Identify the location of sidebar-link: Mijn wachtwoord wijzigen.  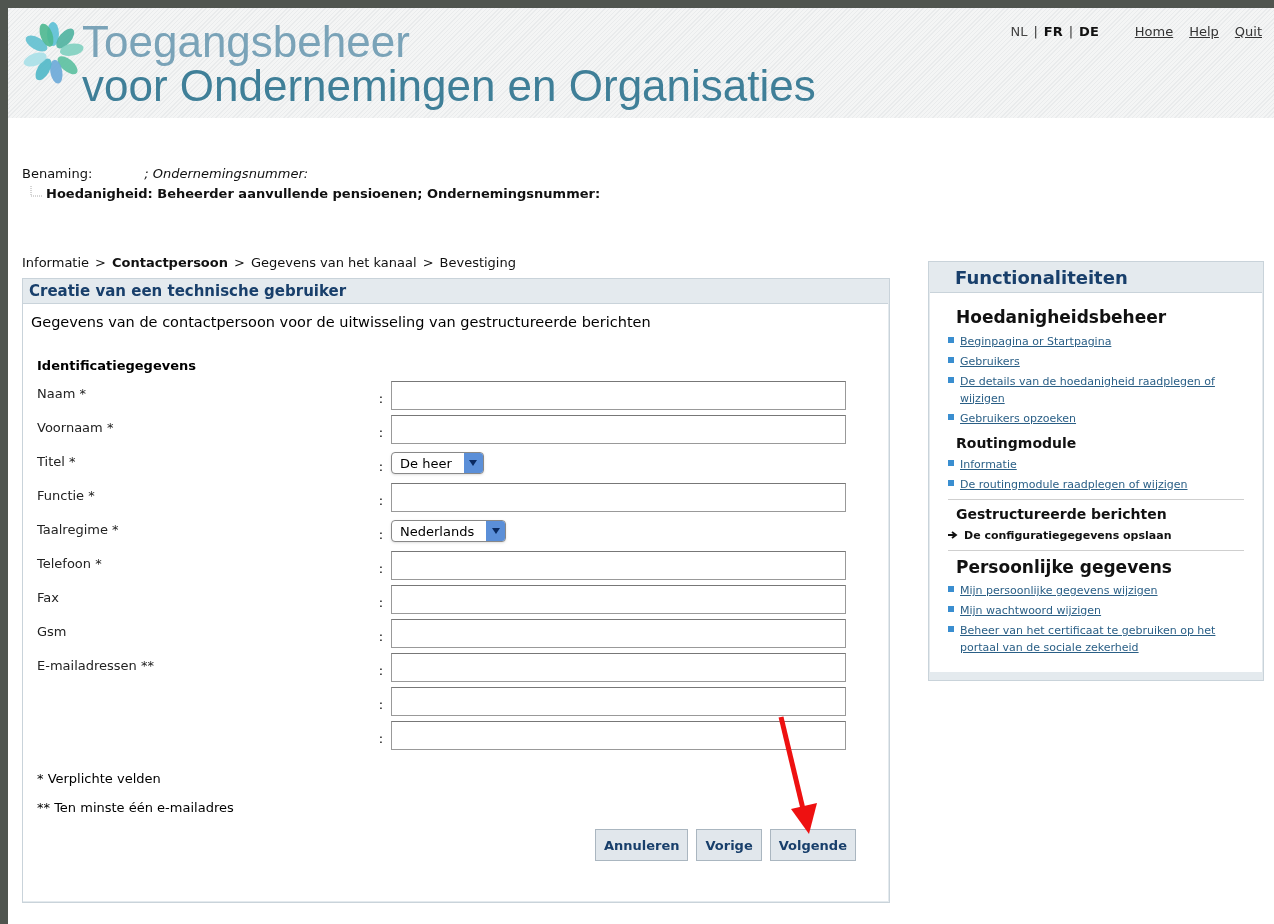
(1031, 610).